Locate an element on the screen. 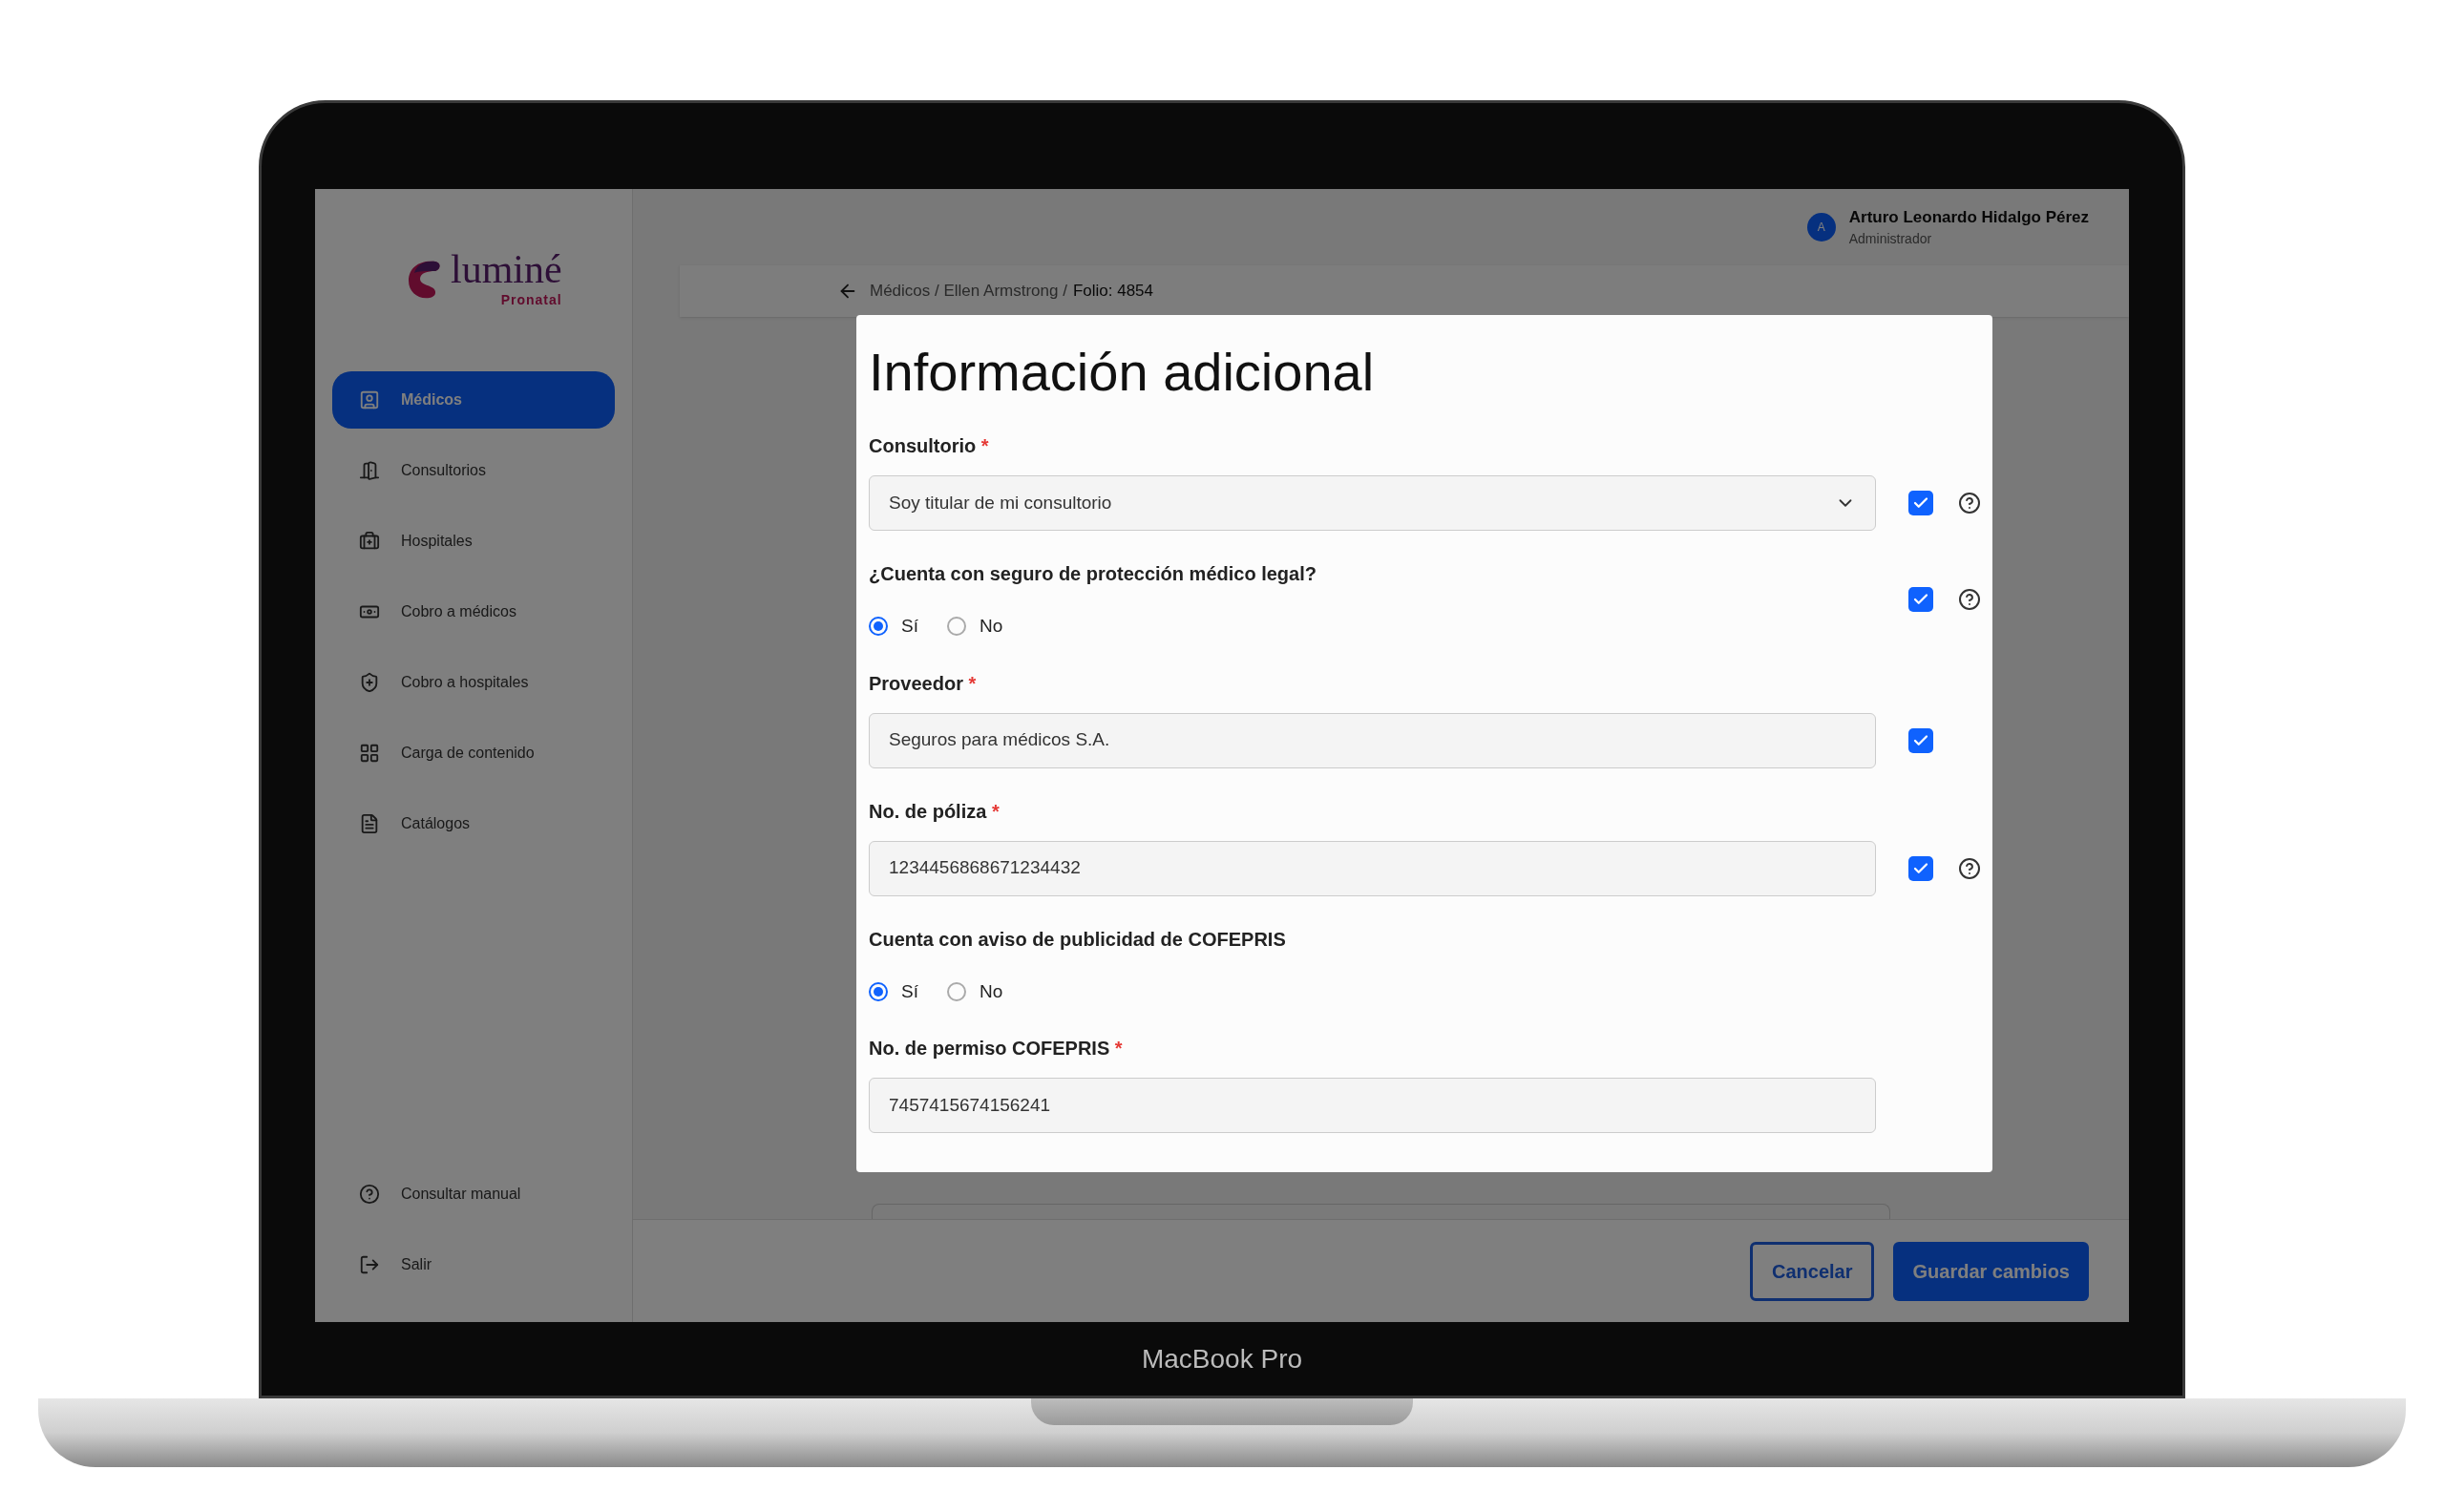 The width and height of the screenshot is (2444, 1512). logo-icon is located at coordinates (424, 279).